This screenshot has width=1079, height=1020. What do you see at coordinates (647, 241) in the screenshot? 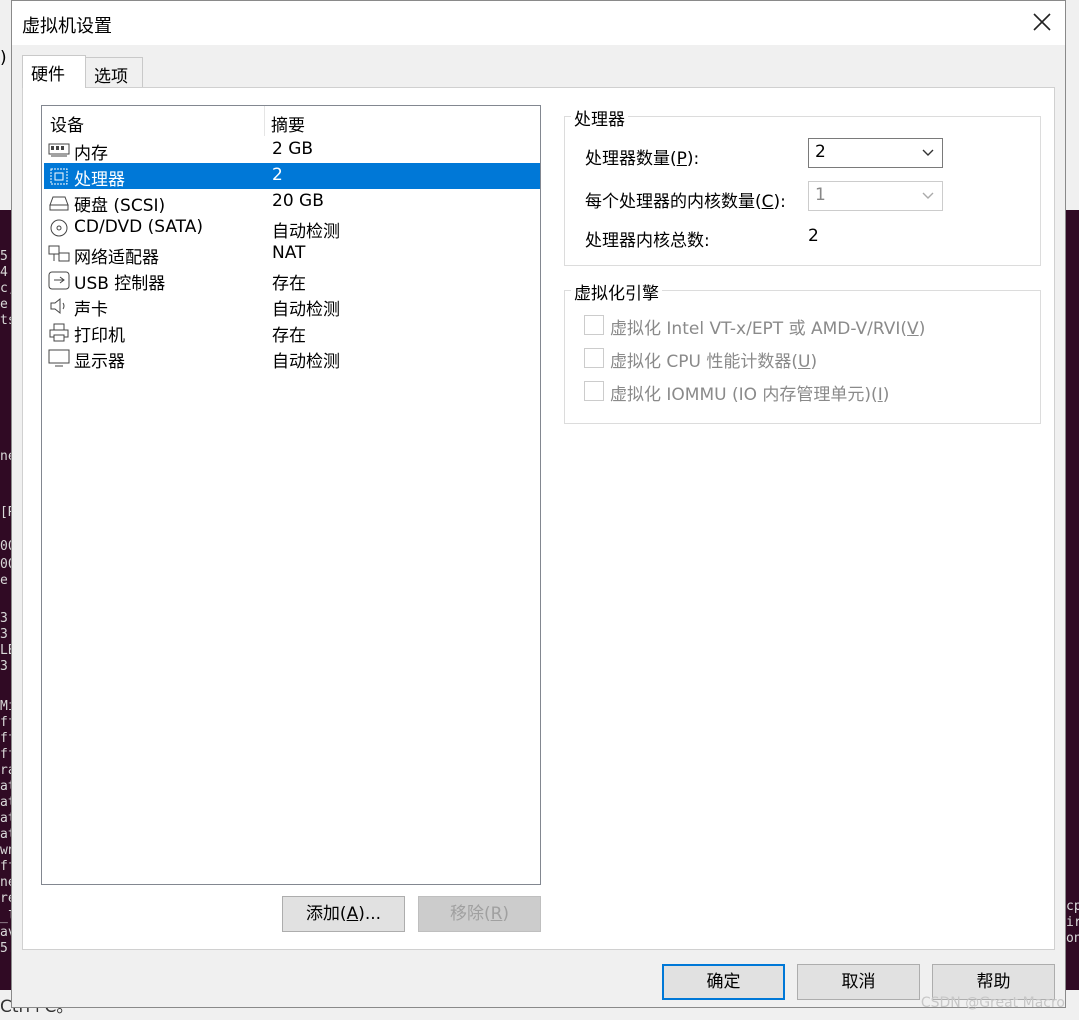
I see `total-cores-label: 处理器内核总数:` at bounding box center [647, 241].